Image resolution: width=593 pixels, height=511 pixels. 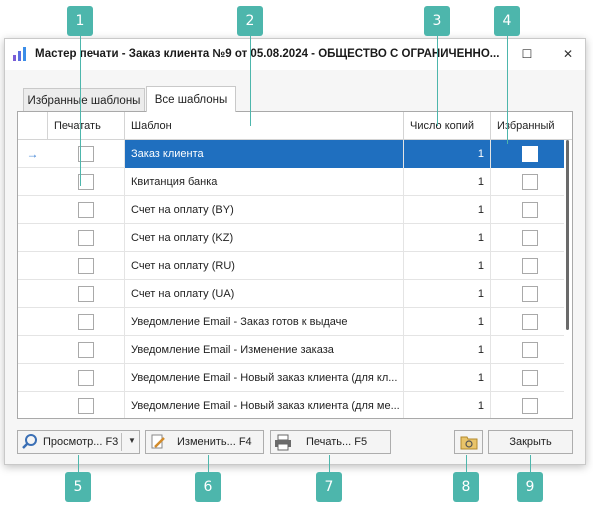 I want to click on scrollbar-thumb, so click(x=567, y=235).